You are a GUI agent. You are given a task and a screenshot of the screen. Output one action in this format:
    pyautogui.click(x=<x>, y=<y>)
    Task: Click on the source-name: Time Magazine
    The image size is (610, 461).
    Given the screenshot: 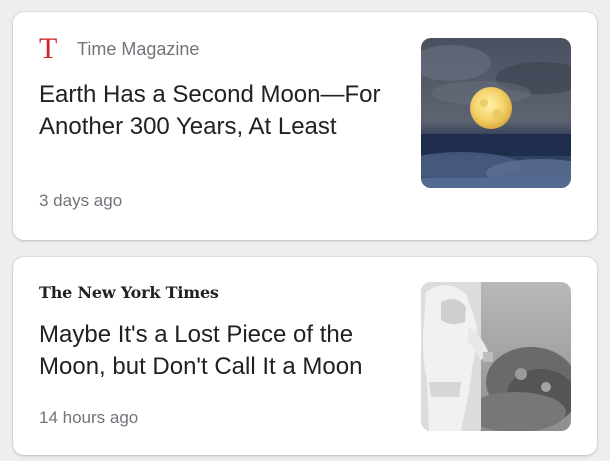 What is the action you would take?
    pyautogui.click(x=138, y=49)
    